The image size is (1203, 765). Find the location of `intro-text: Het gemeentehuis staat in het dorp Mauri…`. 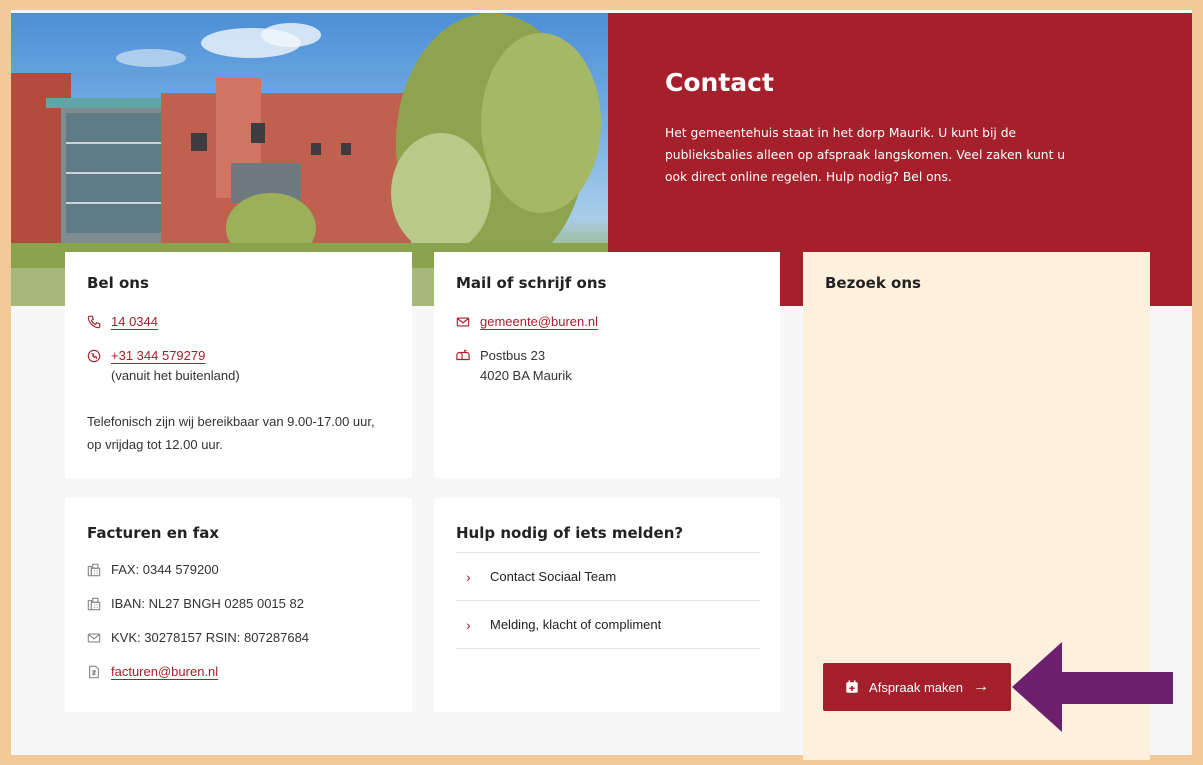

intro-text: Het gemeentehuis staat in het dorp Mauri… is located at coordinates (865, 155).